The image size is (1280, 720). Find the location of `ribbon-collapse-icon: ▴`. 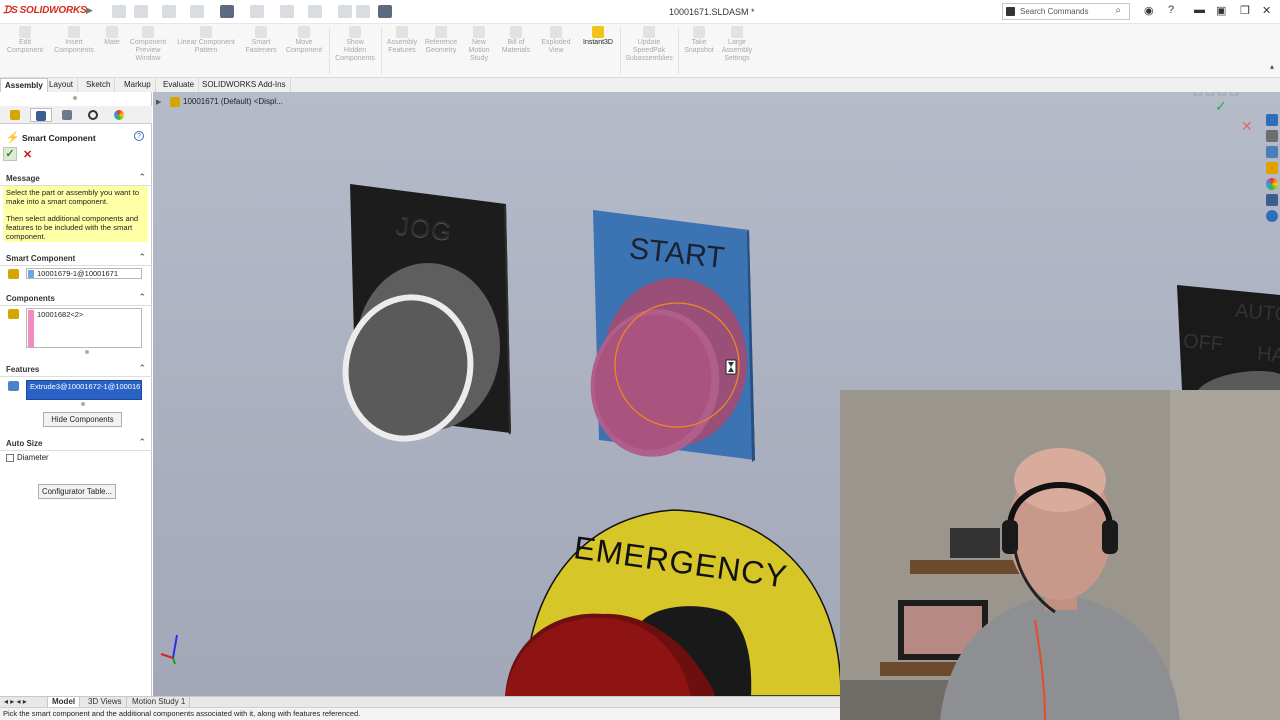

ribbon-collapse-icon: ▴ is located at coordinates (1272, 66).